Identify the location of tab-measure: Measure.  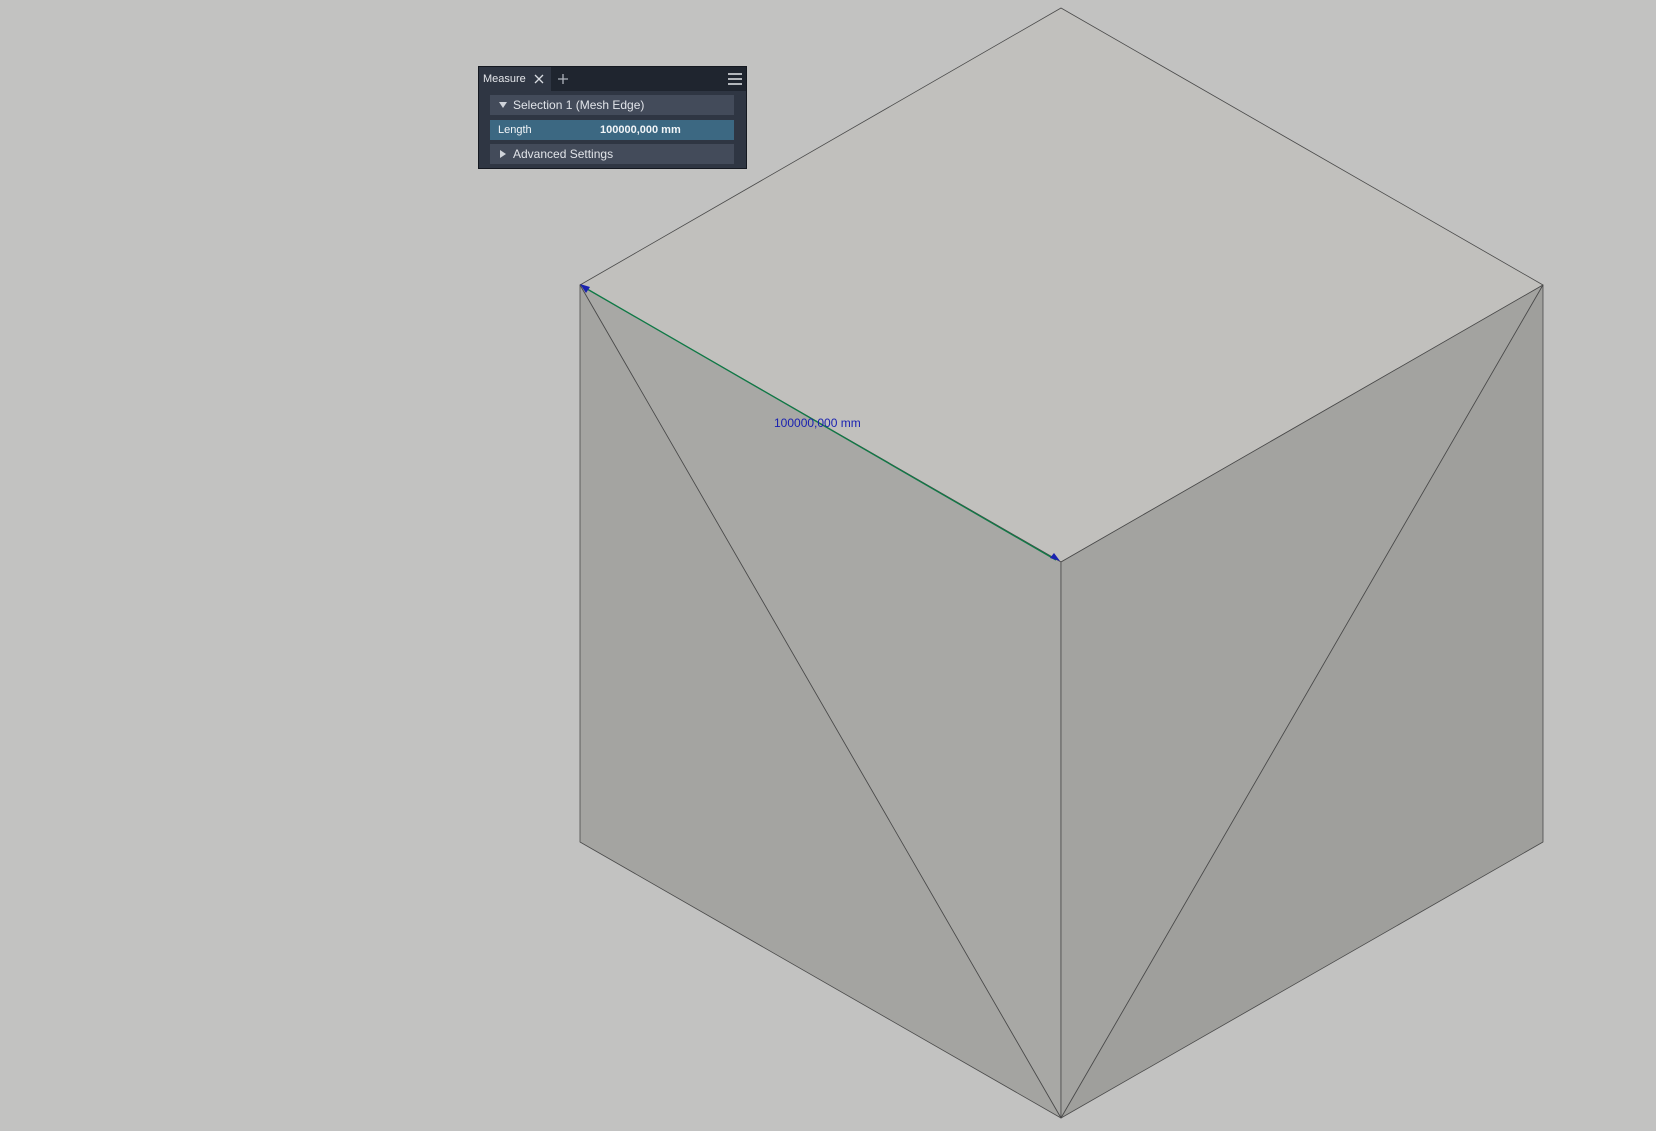
(515, 79).